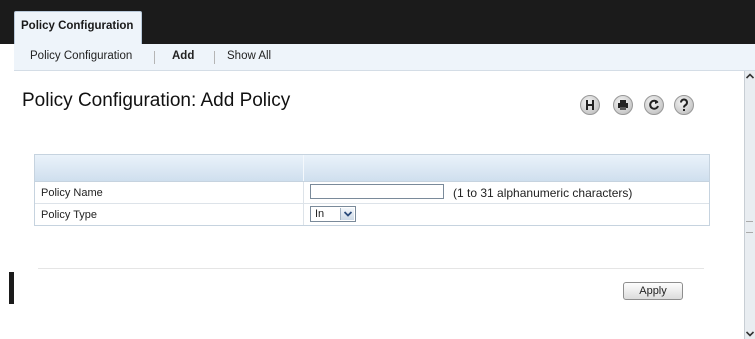 The height and width of the screenshot is (339, 755). What do you see at coordinates (69, 215) in the screenshot?
I see `policy-type-label: Policy Type` at bounding box center [69, 215].